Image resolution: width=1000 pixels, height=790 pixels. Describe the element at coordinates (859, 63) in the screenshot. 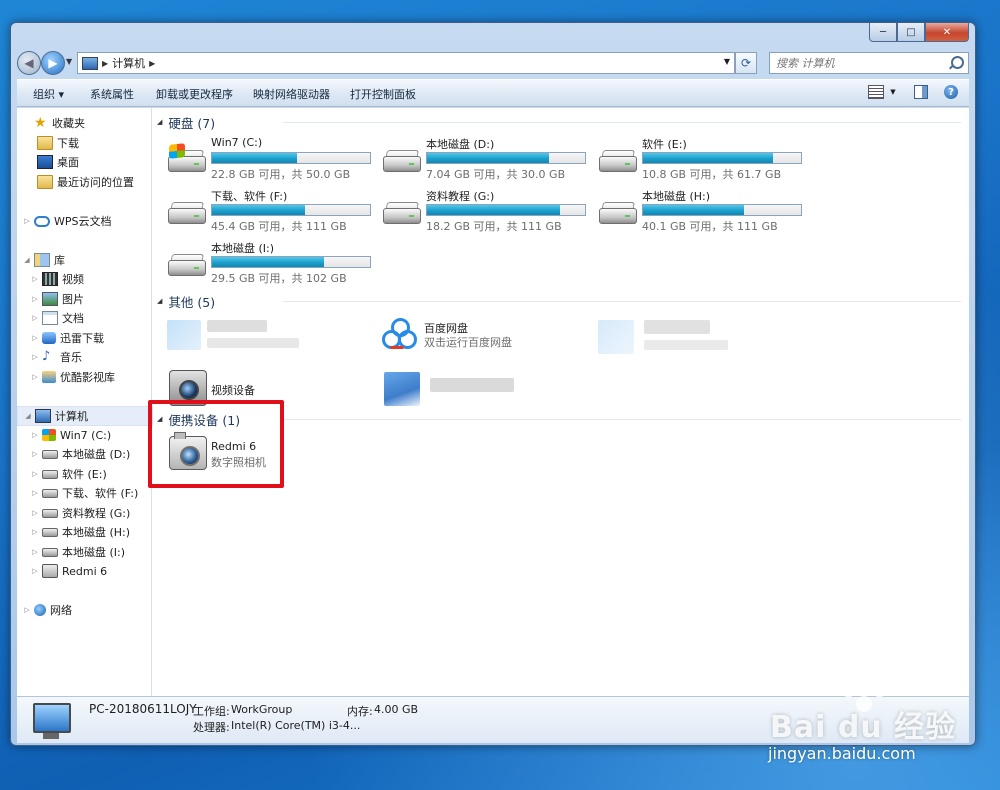

I see `search-input` at that location.